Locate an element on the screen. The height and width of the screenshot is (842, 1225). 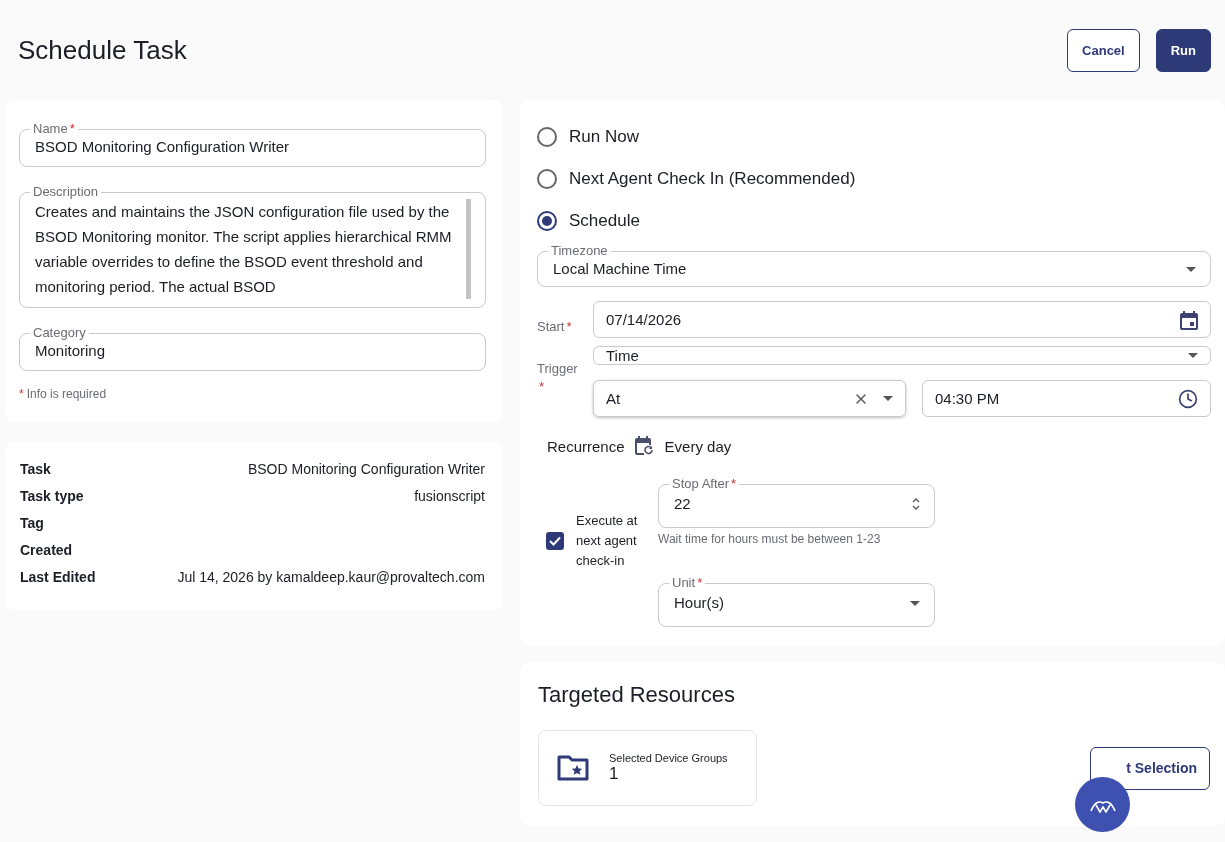
summary-label: Tag is located at coordinates (32, 523).